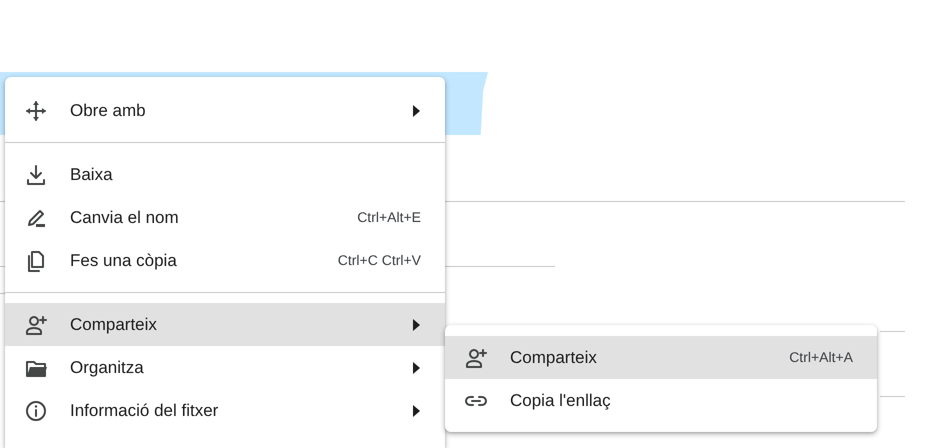 The width and height of the screenshot is (939, 448). What do you see at coordinates (225, 324) in the screenshot?
I see `menu-item: Comparteix` at bounding box center [225, 324].